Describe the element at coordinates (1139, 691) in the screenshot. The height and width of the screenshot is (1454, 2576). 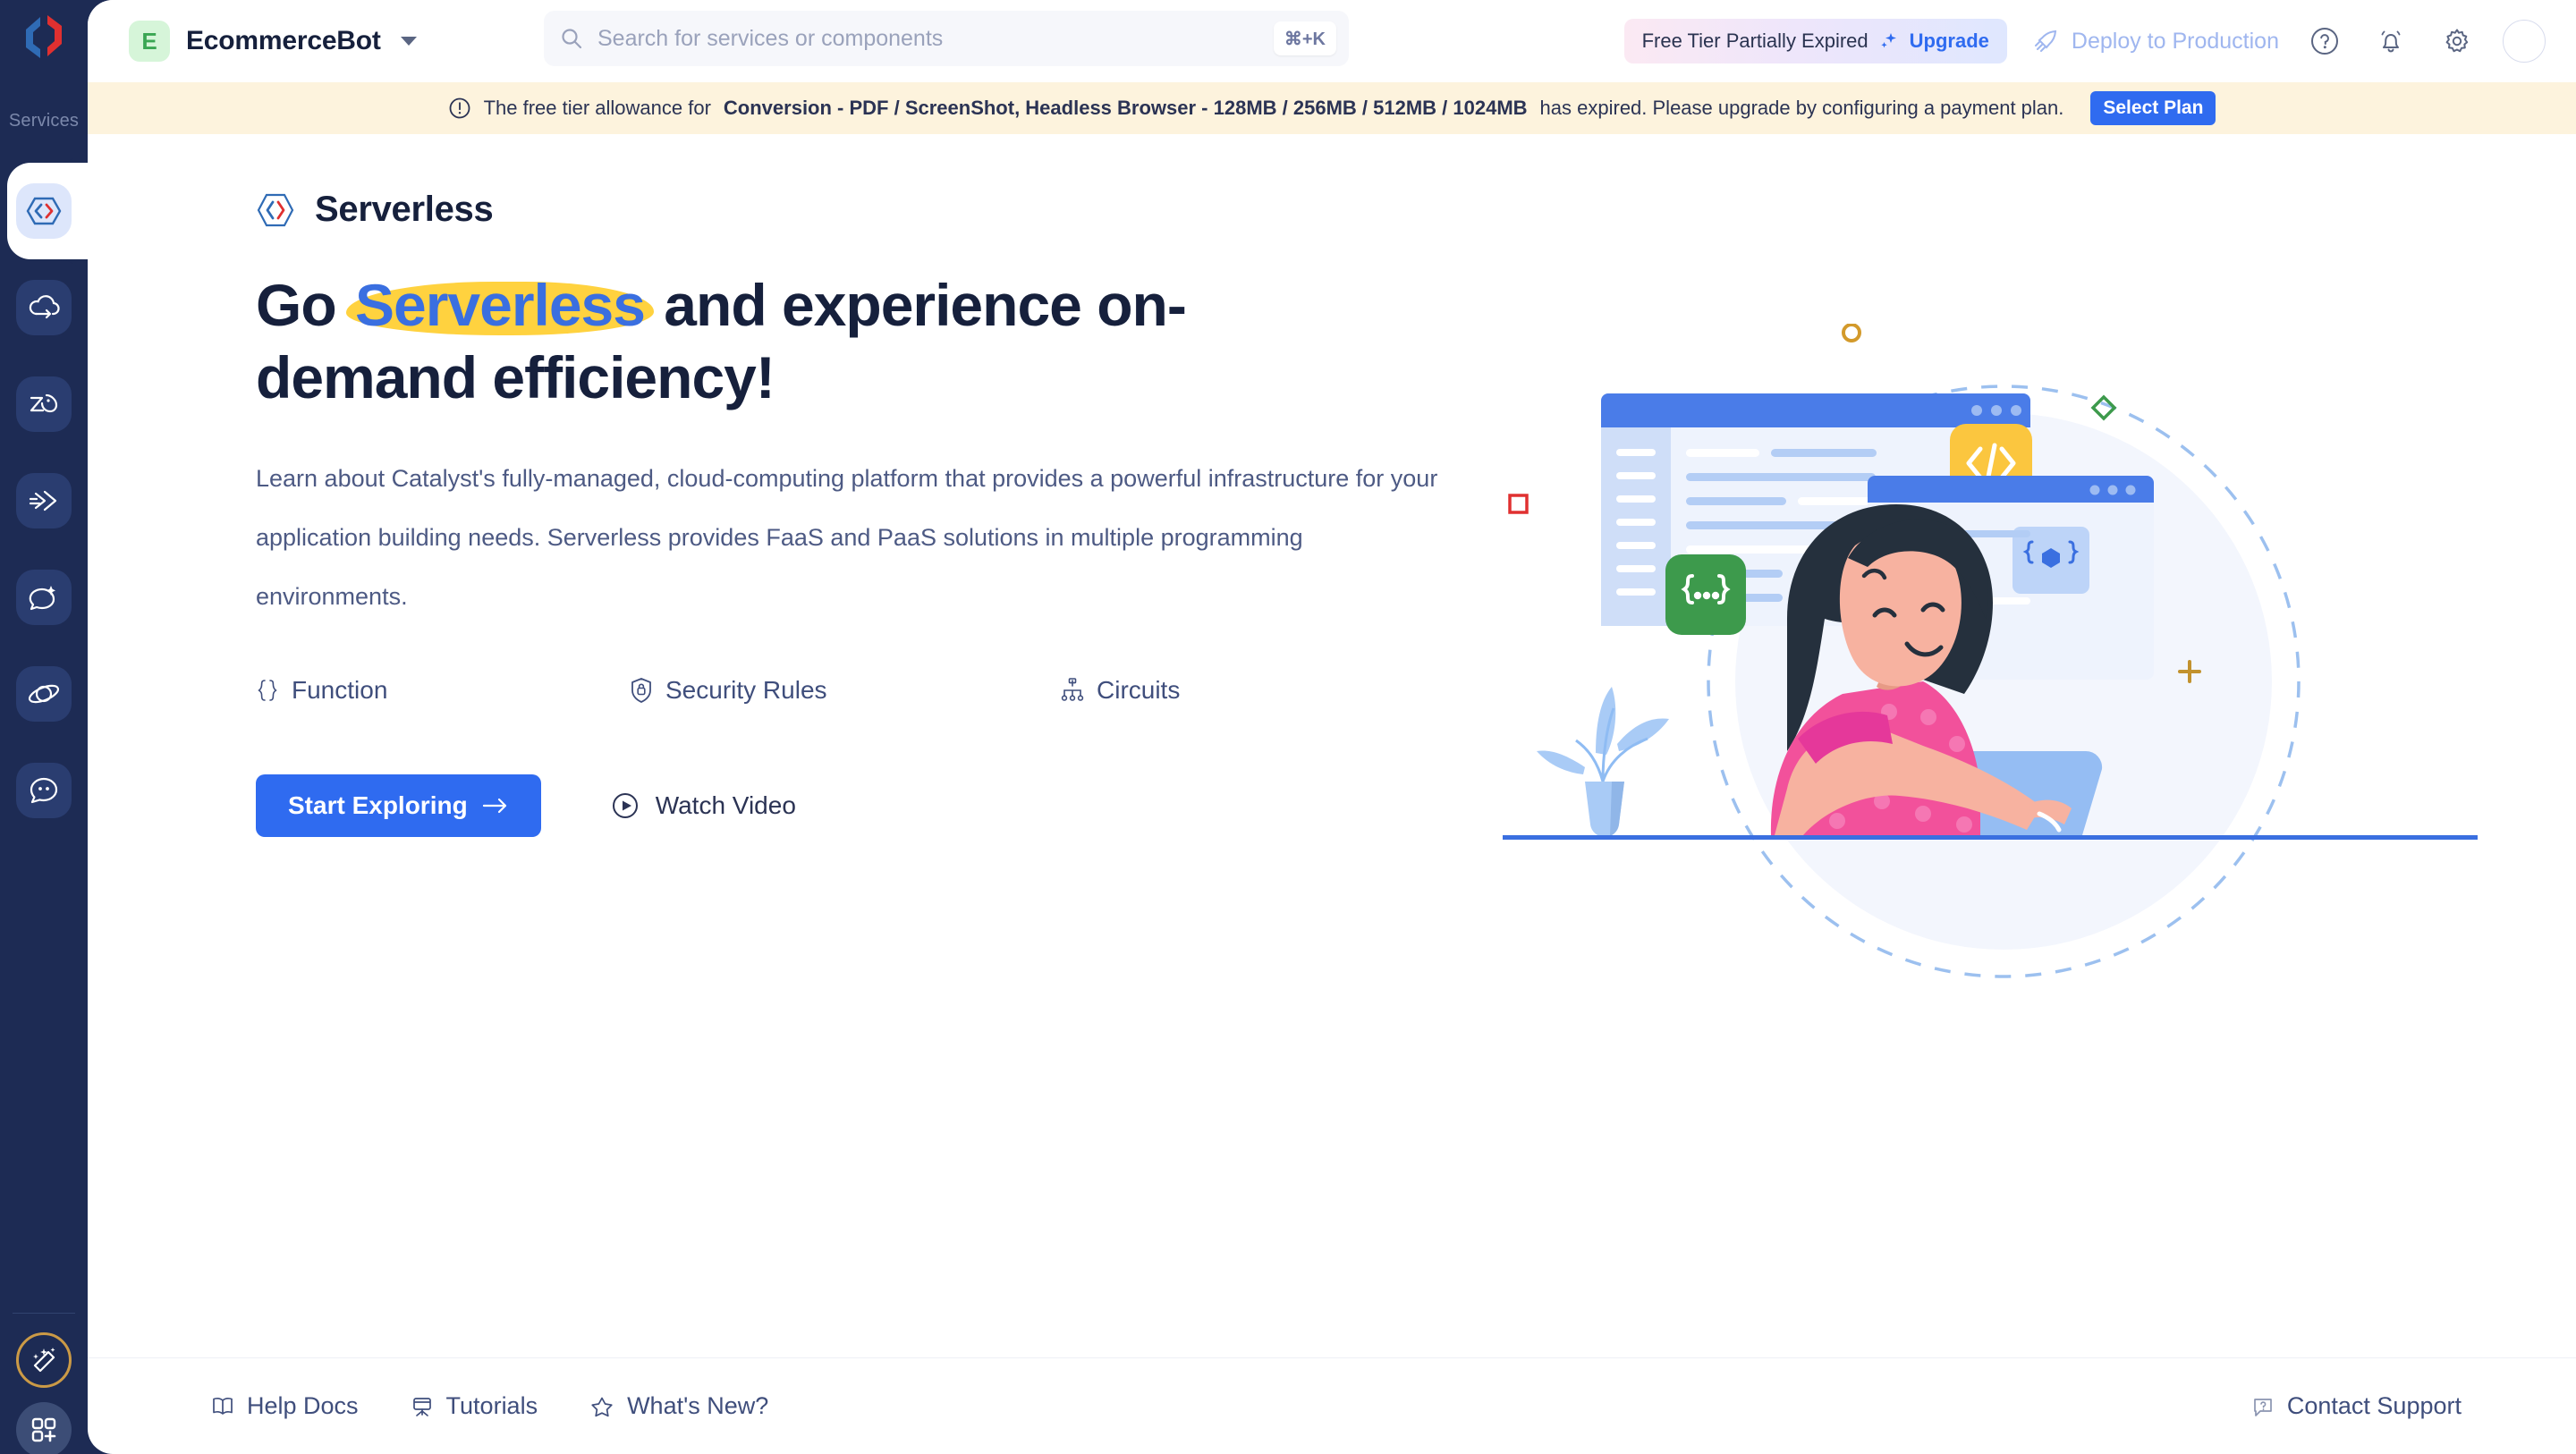
I see `feature-label: Circuits` at that location.